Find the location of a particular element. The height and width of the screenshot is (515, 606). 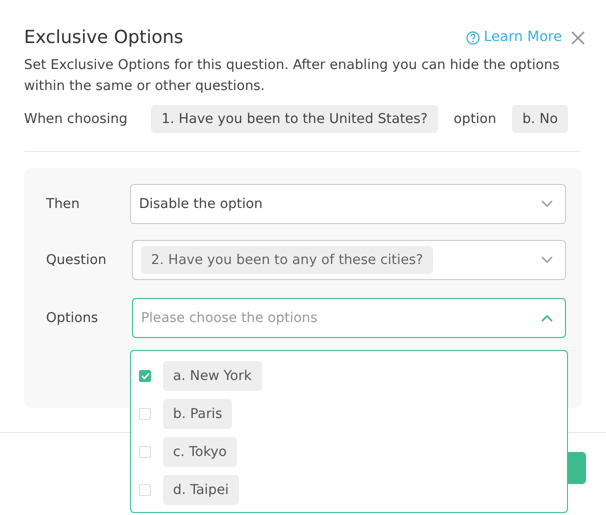

question-select: 2. Have you been to any of these cities? is located at coordinates (349, 260).